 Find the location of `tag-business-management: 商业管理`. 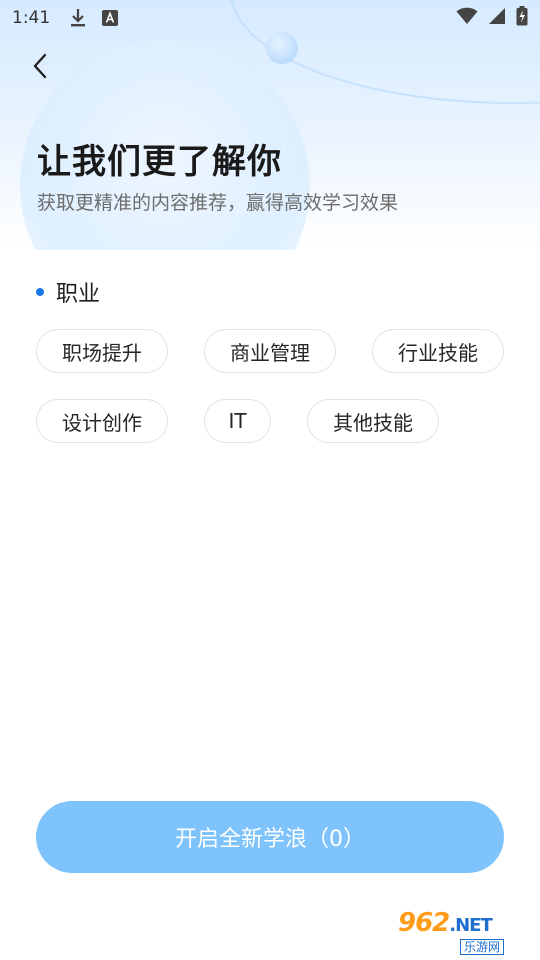

tag-business-management: 商业管理 is located at coordinates (270, 351).